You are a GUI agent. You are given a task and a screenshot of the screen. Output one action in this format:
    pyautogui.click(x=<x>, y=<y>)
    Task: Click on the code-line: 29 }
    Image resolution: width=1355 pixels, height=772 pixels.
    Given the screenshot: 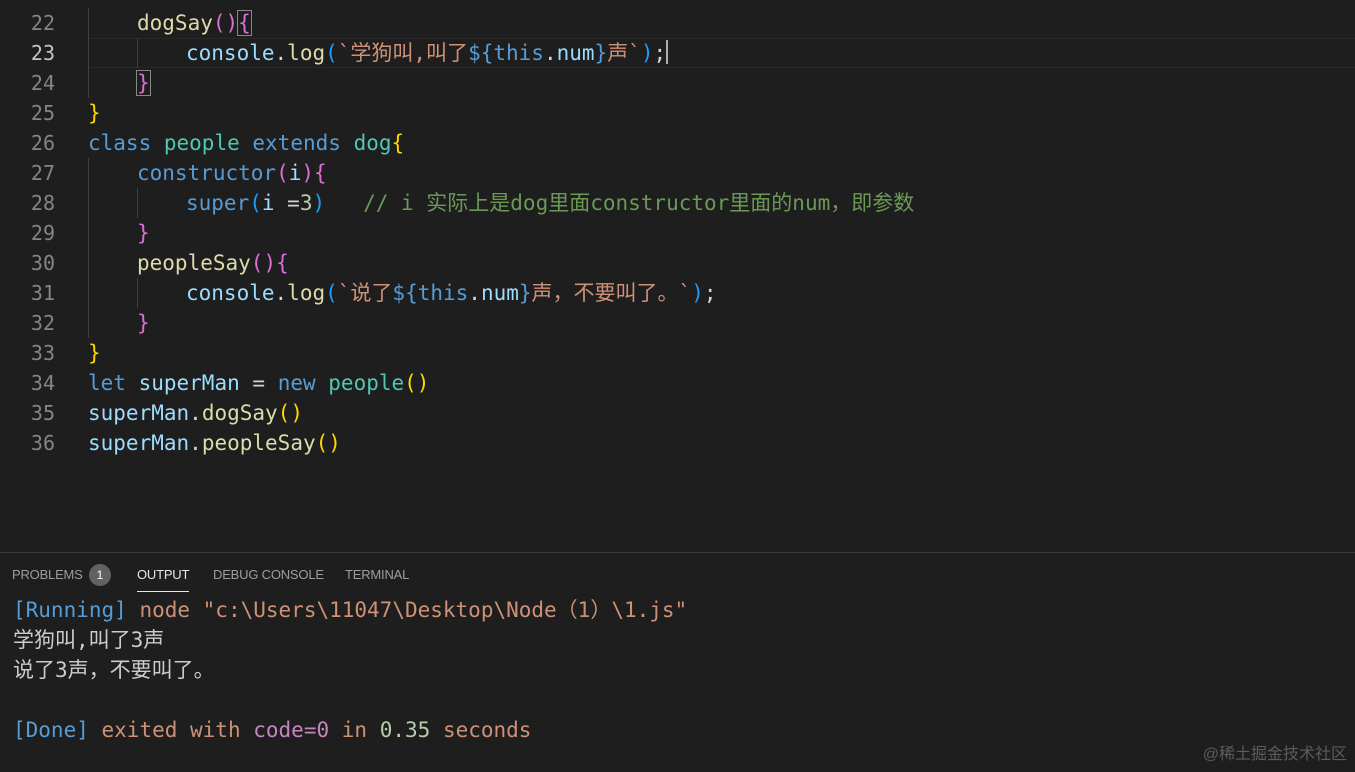 What is the action you would take?
    pyautogui.click(x=677, y=233)
    